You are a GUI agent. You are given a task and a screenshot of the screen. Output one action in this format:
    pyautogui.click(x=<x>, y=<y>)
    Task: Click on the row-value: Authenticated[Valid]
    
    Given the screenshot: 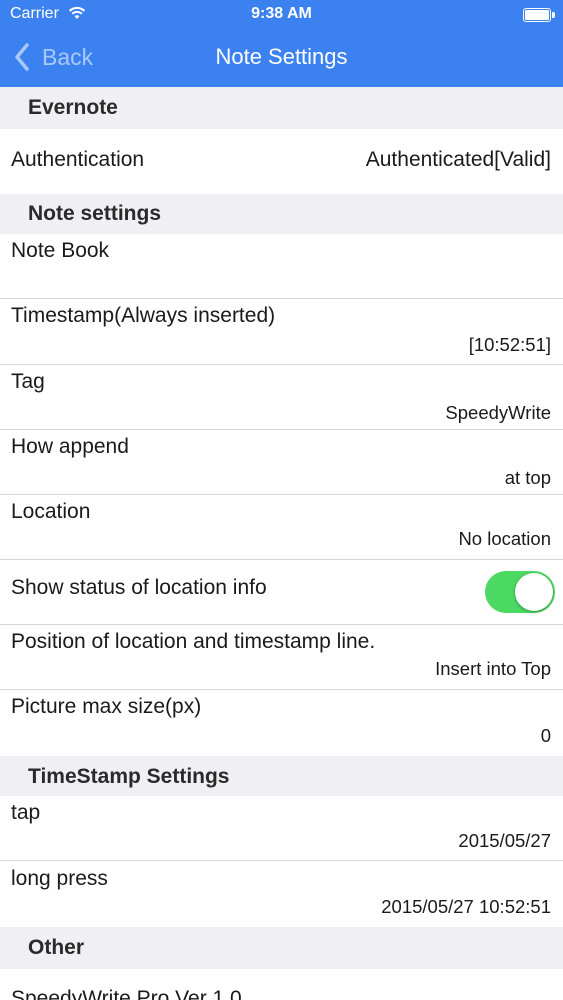 What is the action you would take?
    pyautogui.click(x=458, y=159)
    